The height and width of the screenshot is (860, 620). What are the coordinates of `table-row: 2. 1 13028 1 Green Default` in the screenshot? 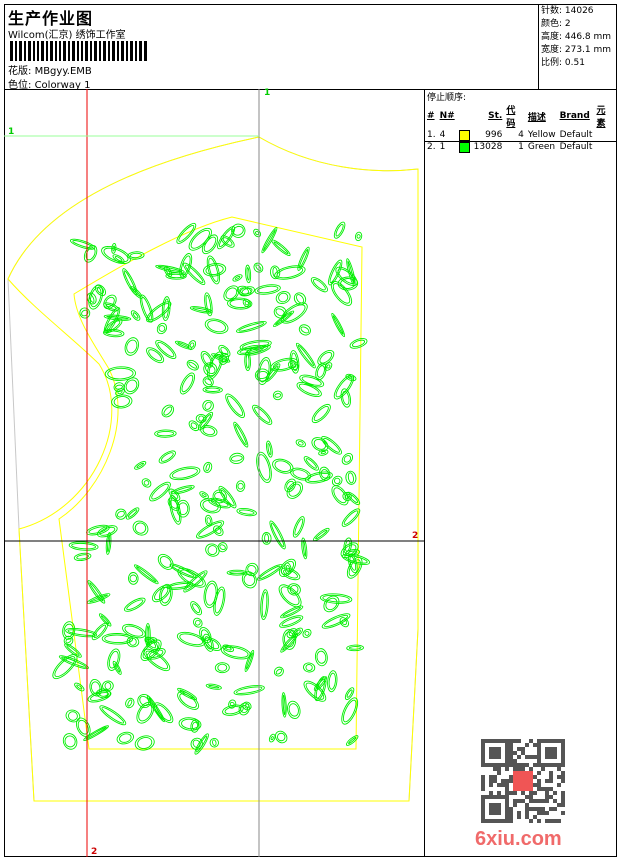 It's located at (521, 147).